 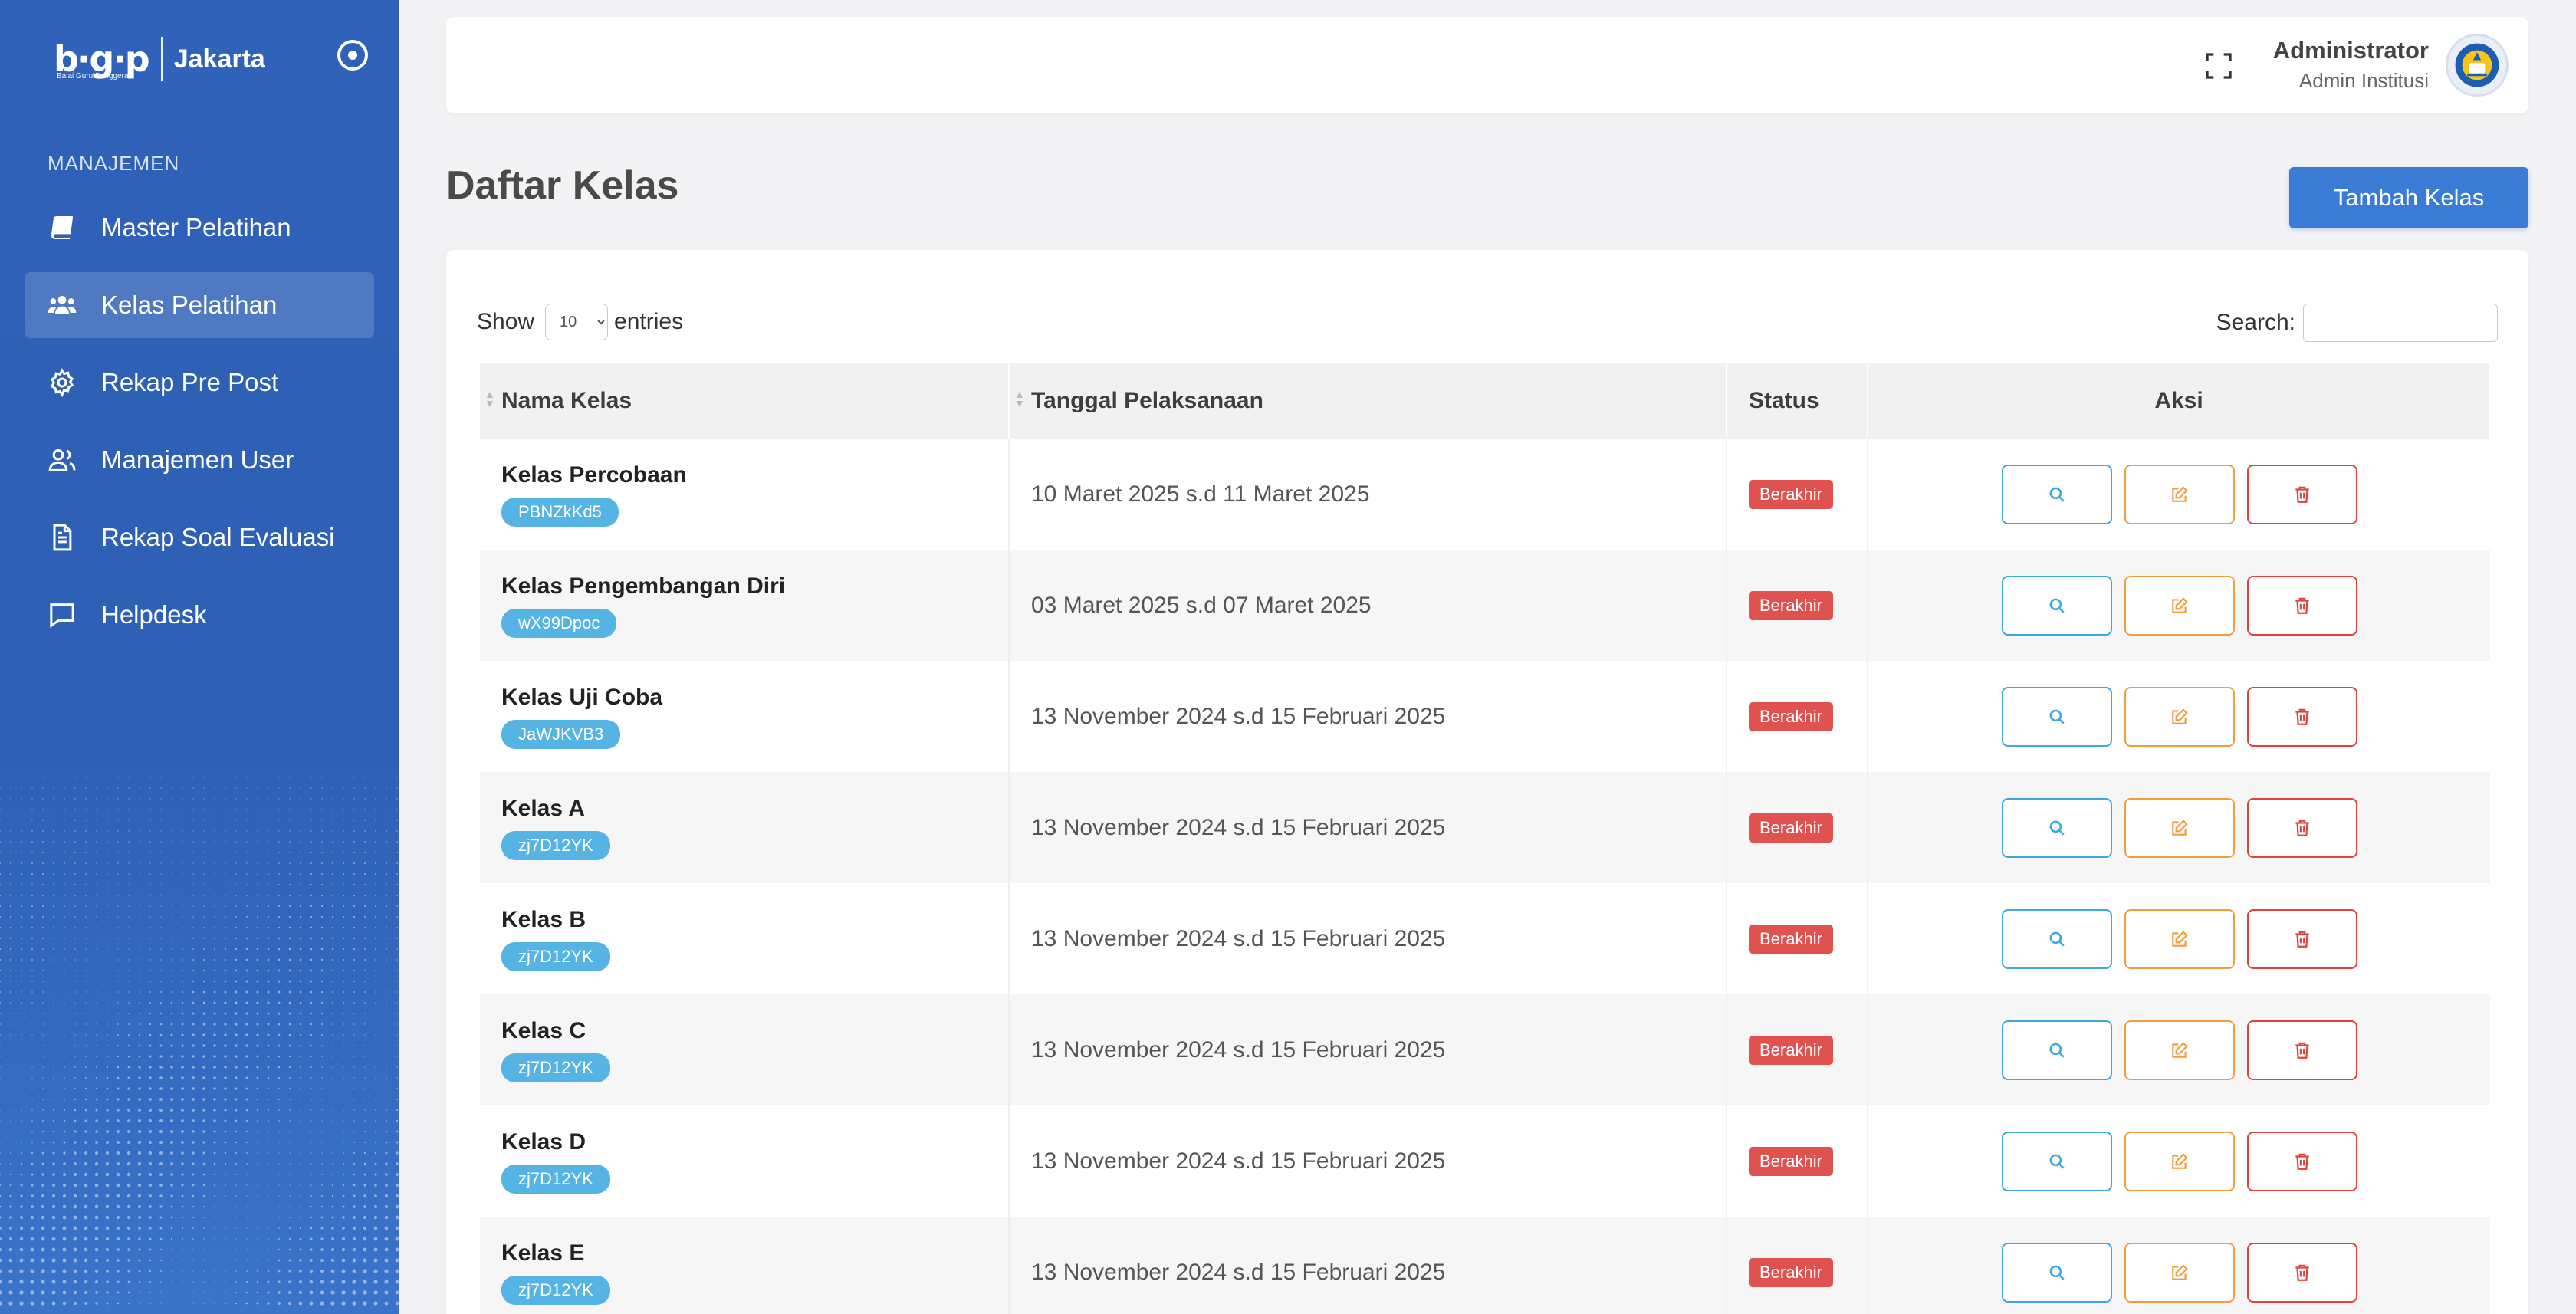 I want to click on sidebar-item-kelas-pelatihan: Kelas Pelatihan, so click(x=199, y=305).